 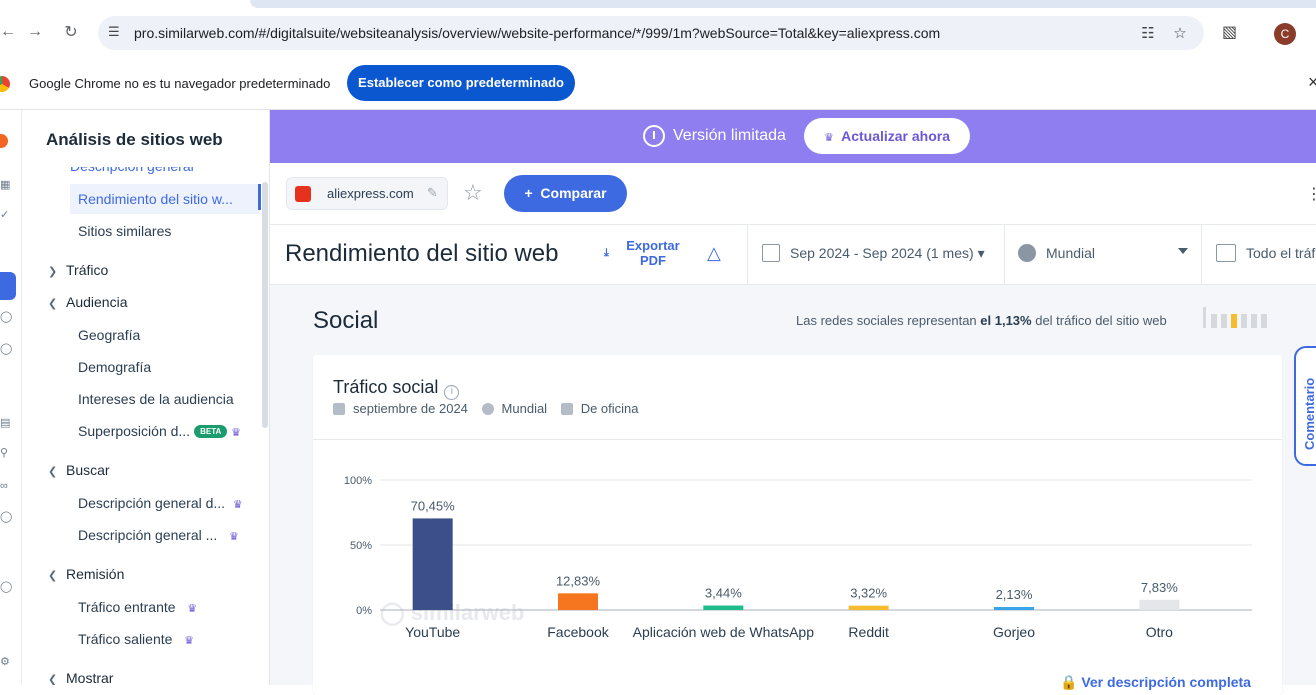 I want to click on globe-icon, so click(x=487, y=409).